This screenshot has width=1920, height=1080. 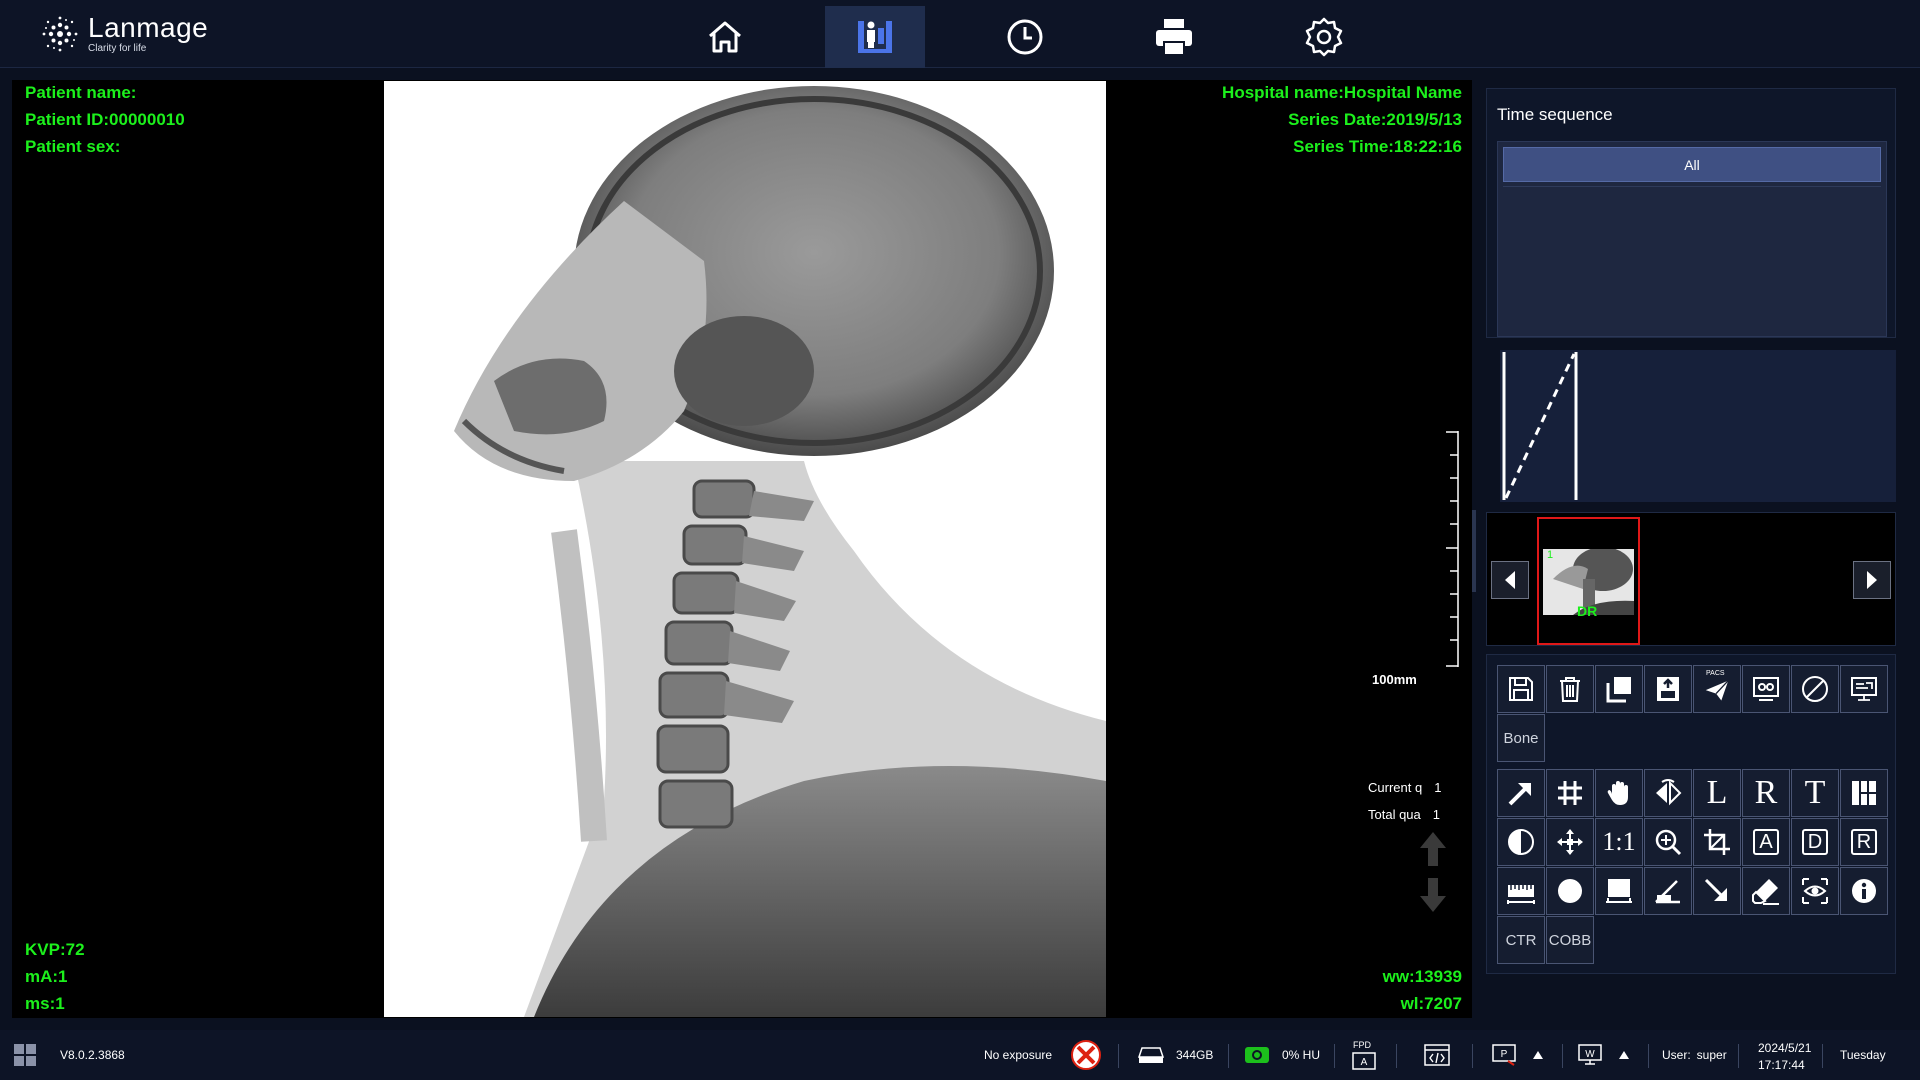 I want to click on r-marker-label: R, so click(x=1766, y=792).